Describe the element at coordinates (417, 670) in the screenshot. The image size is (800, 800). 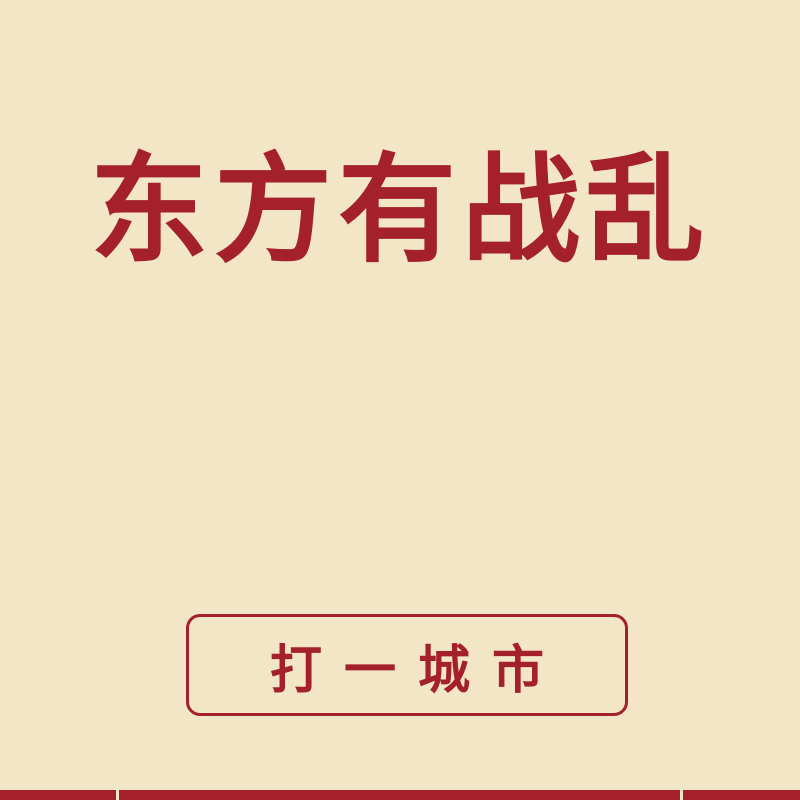
I see `hint-text: 打一城市` at that location.